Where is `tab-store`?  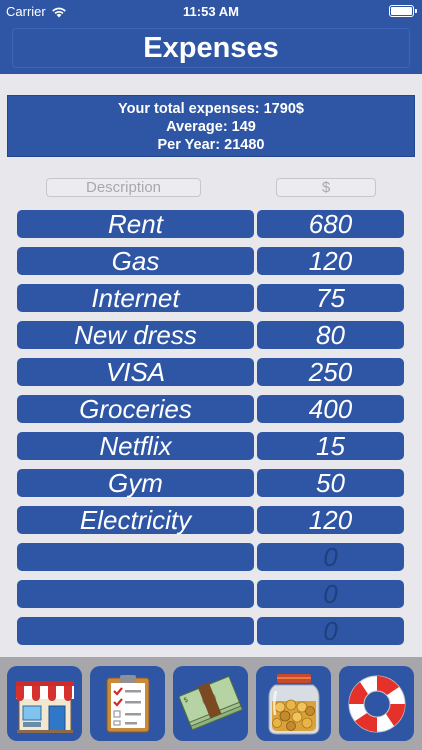
tab-store is located at coordinates (44, 703).